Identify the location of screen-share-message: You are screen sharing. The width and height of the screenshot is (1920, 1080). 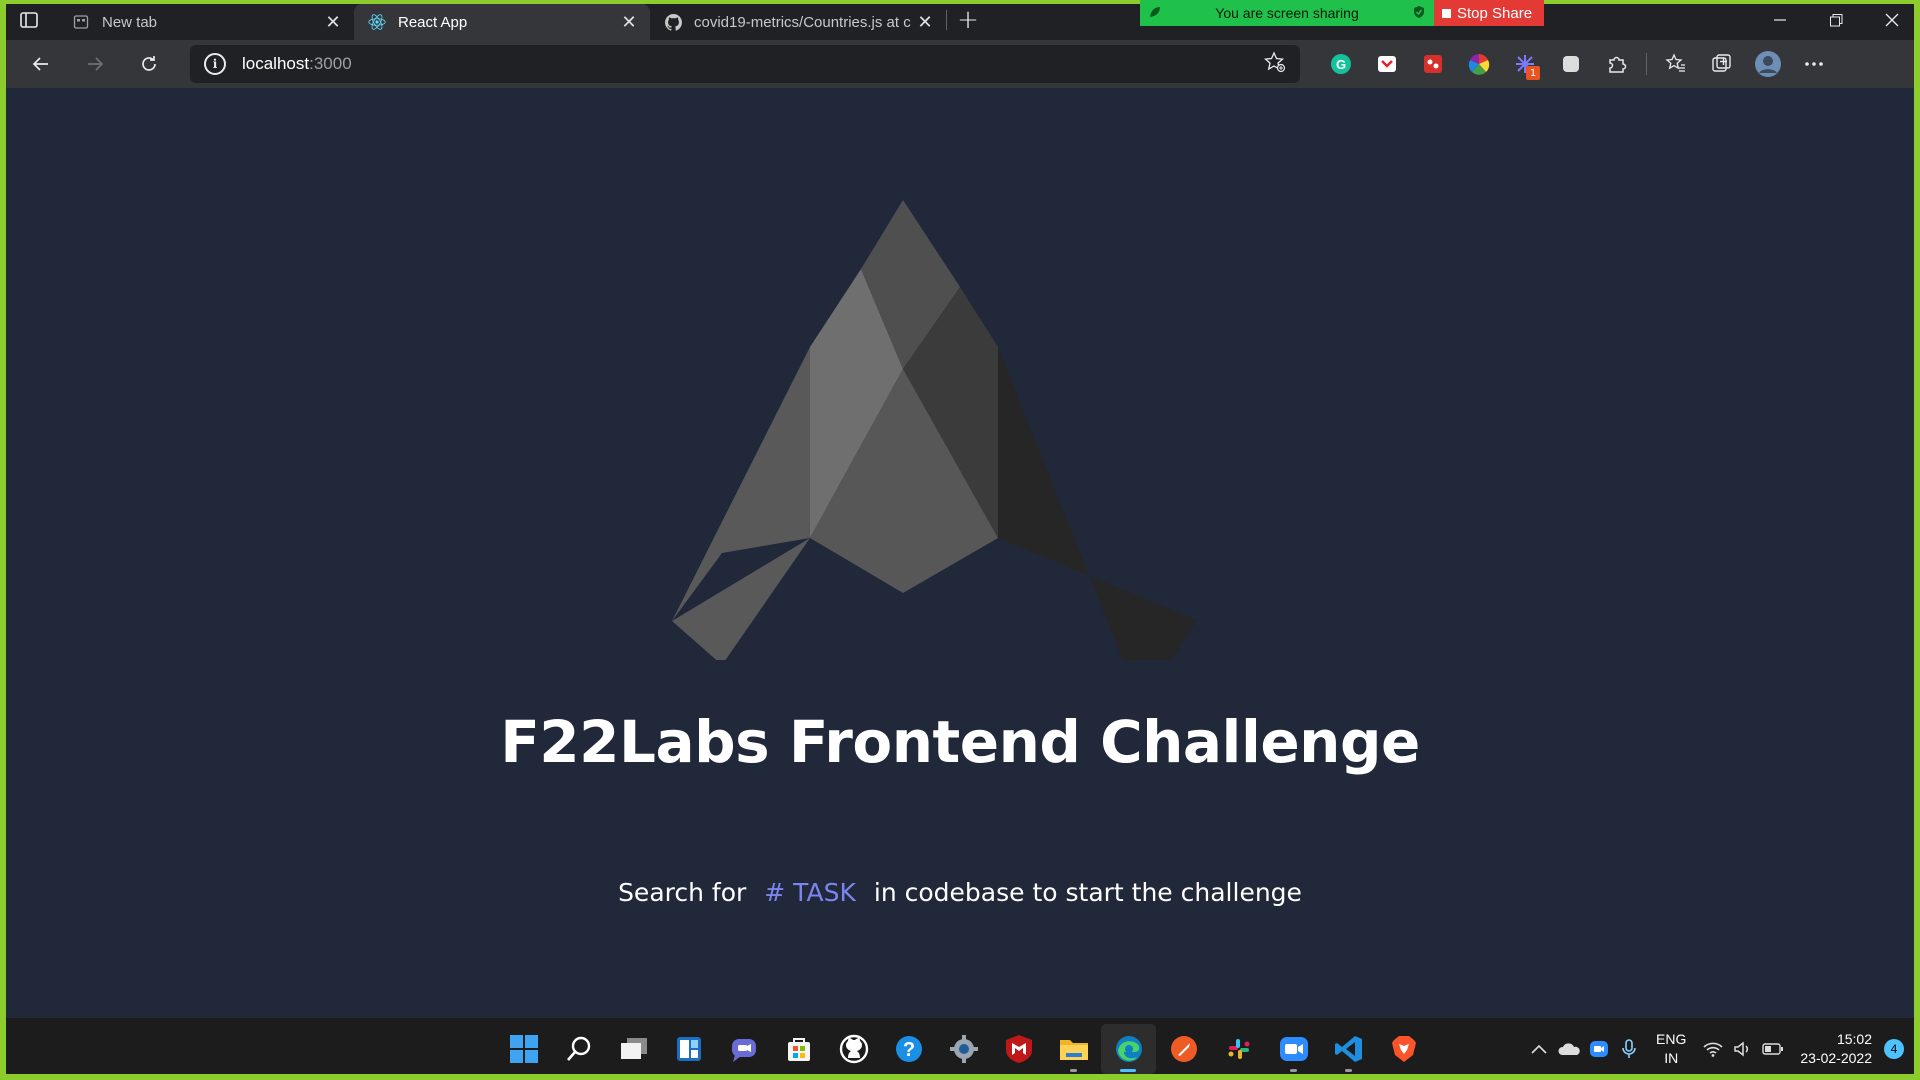
(1287, 13).